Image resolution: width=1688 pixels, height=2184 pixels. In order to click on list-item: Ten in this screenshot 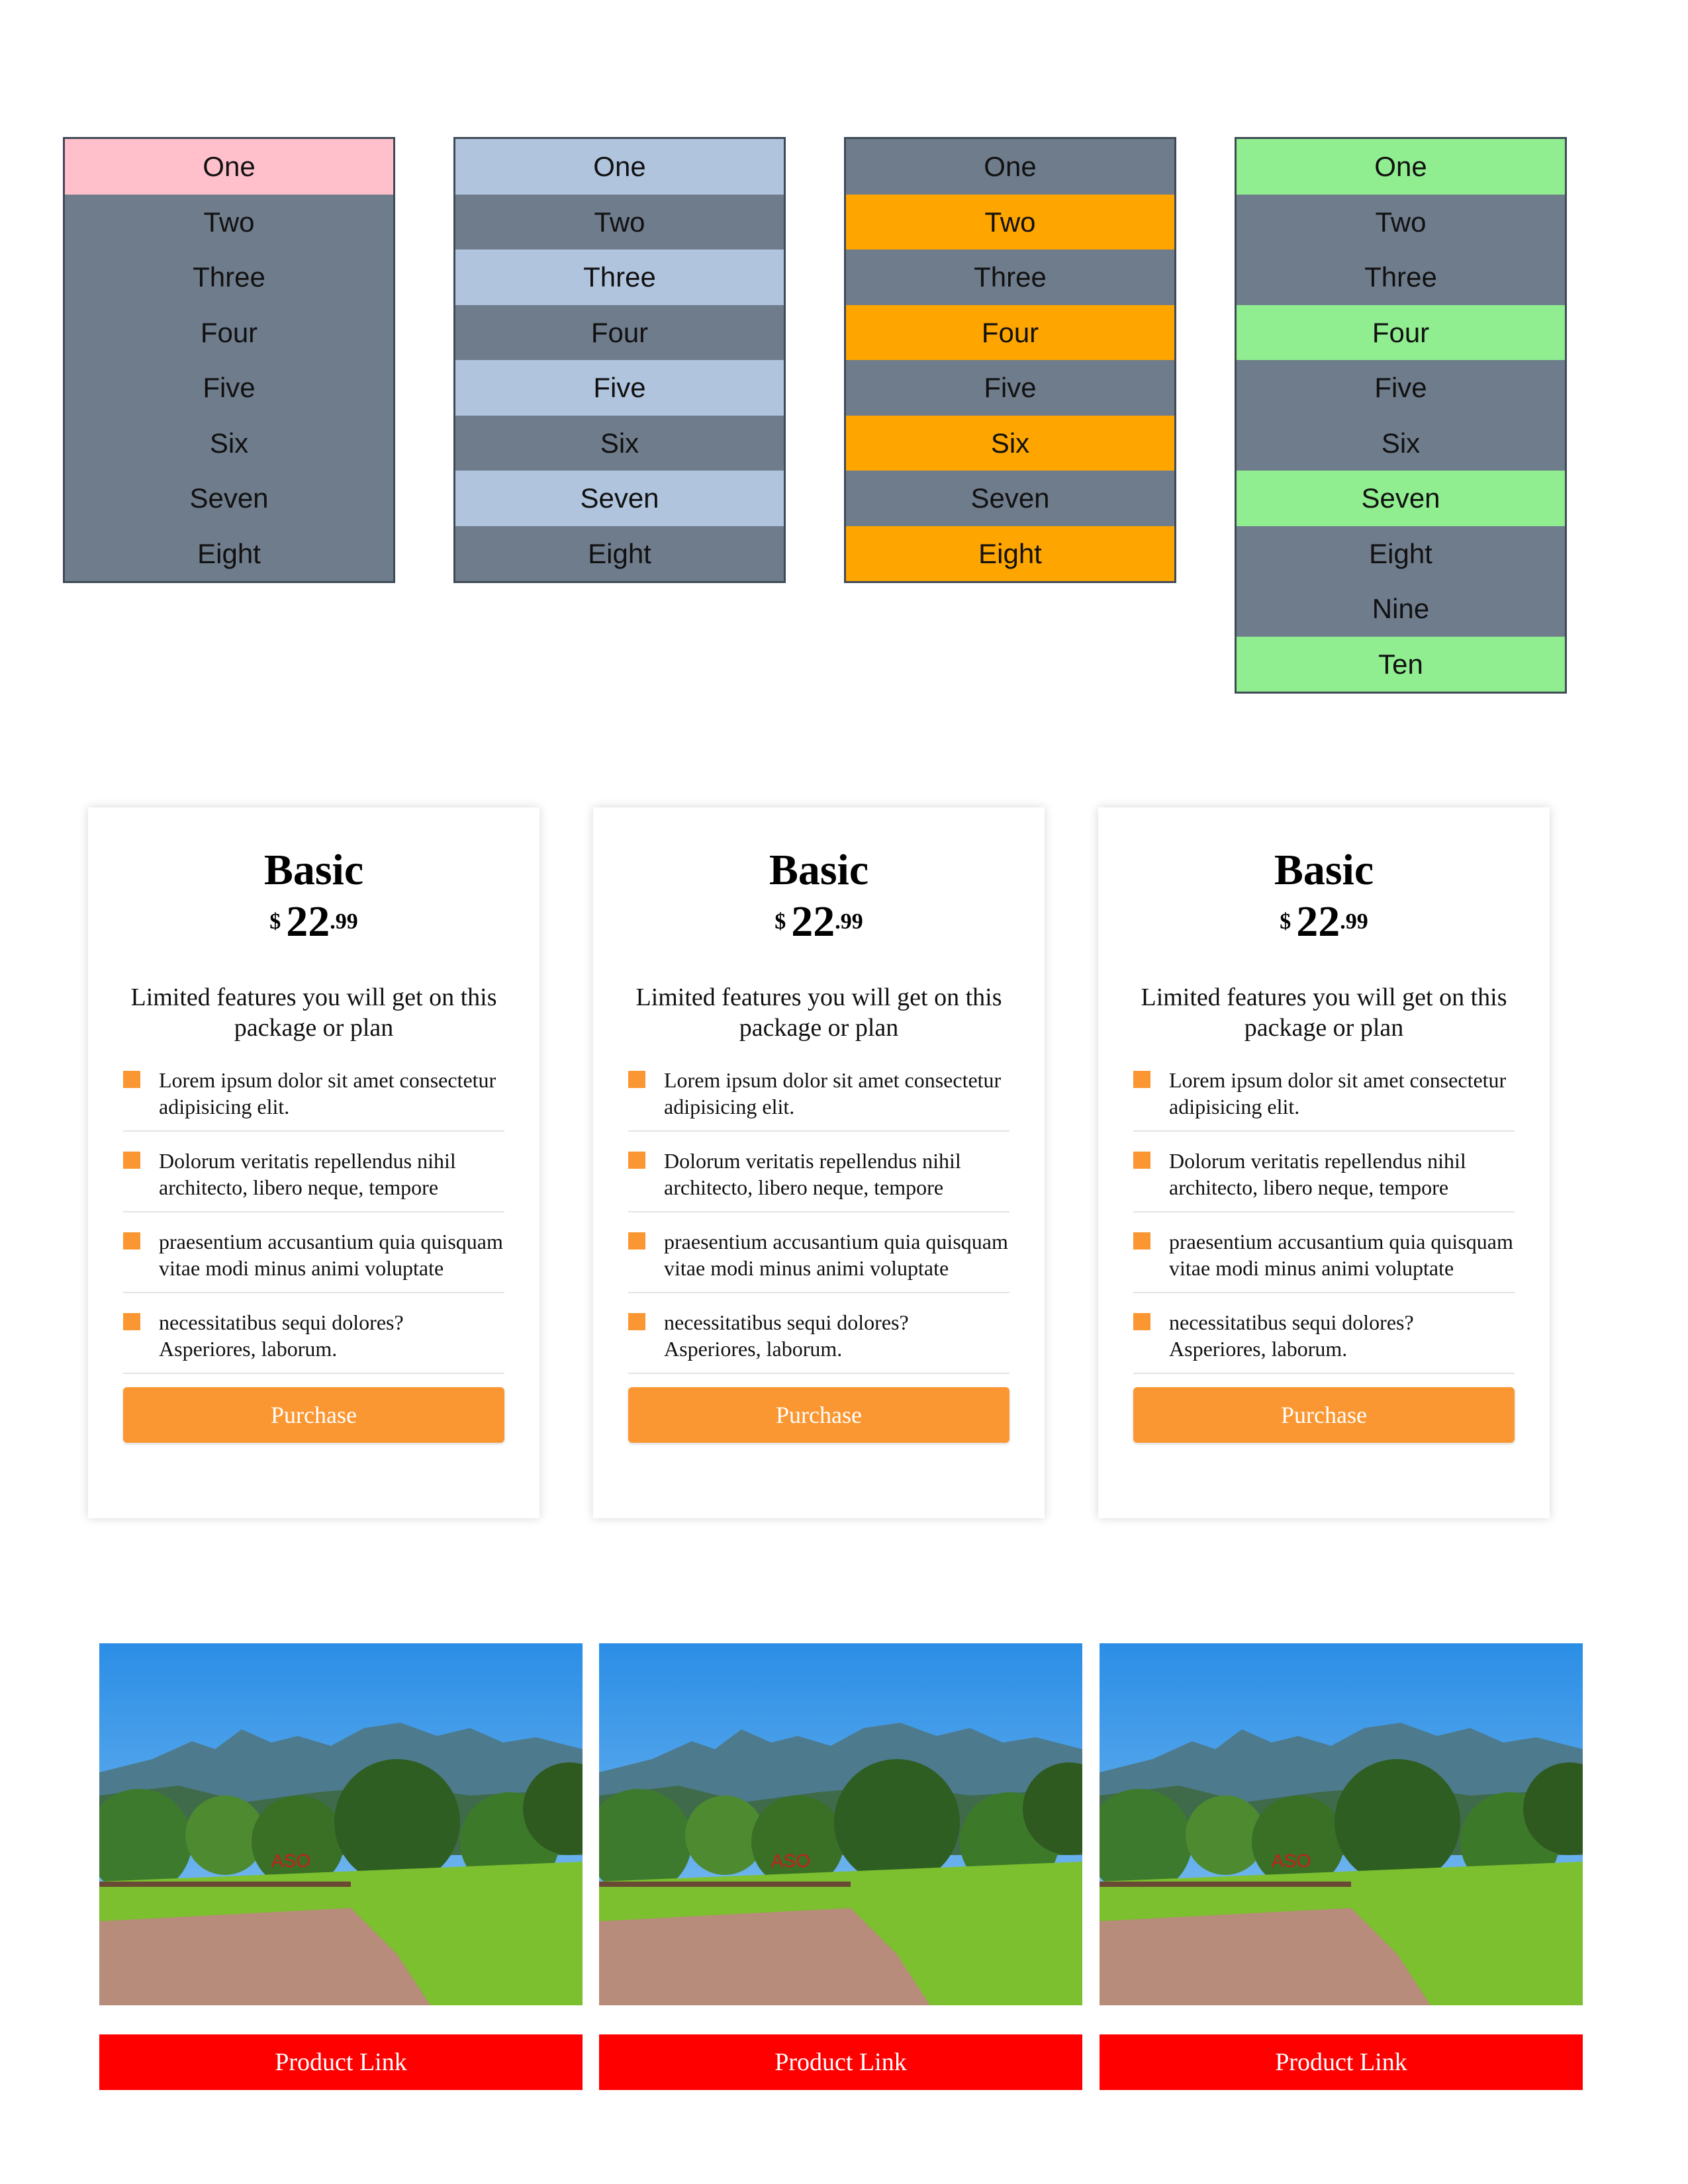, I will do `click(1401, 664)`.